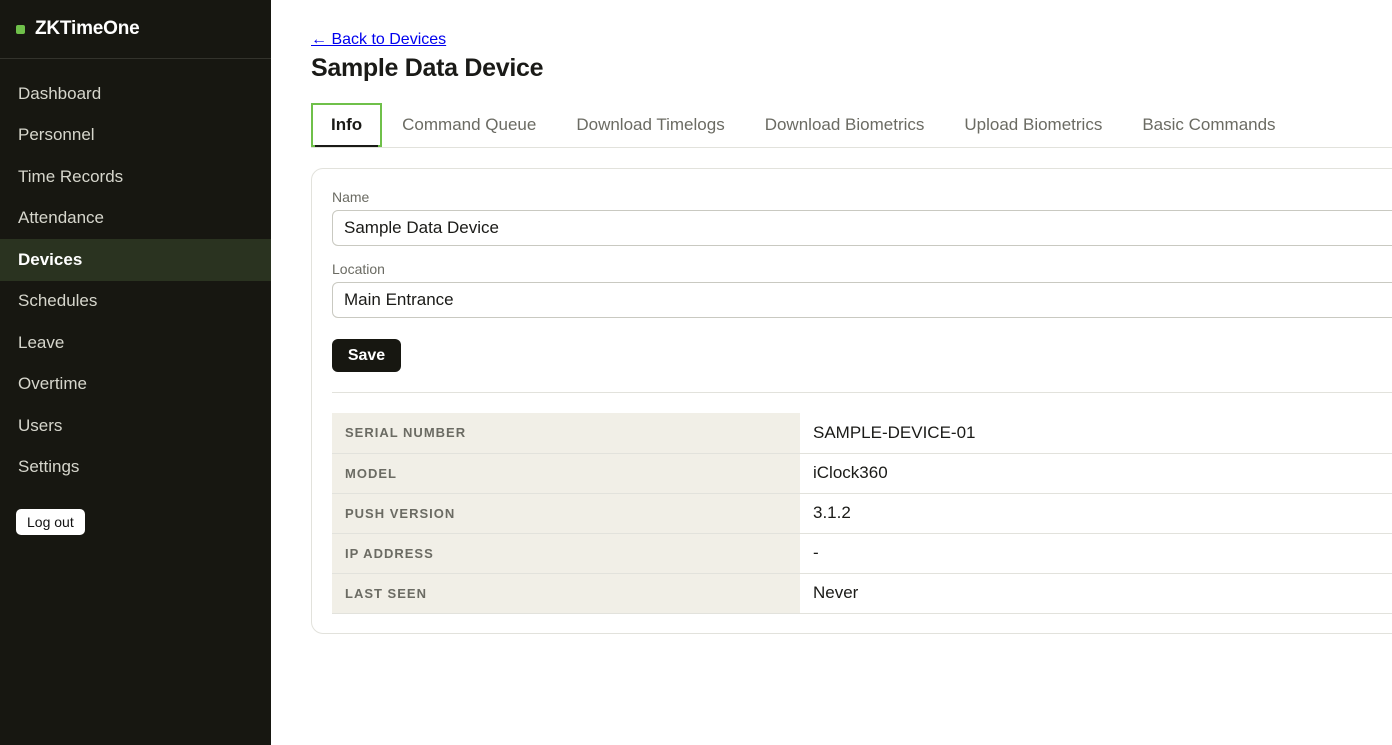 The width and height of the screenshot is (1392, 745). What do you see at coordinates (366, 355) in the screenshot?
I see `save-button: Save` at bounding box center [366, 355].